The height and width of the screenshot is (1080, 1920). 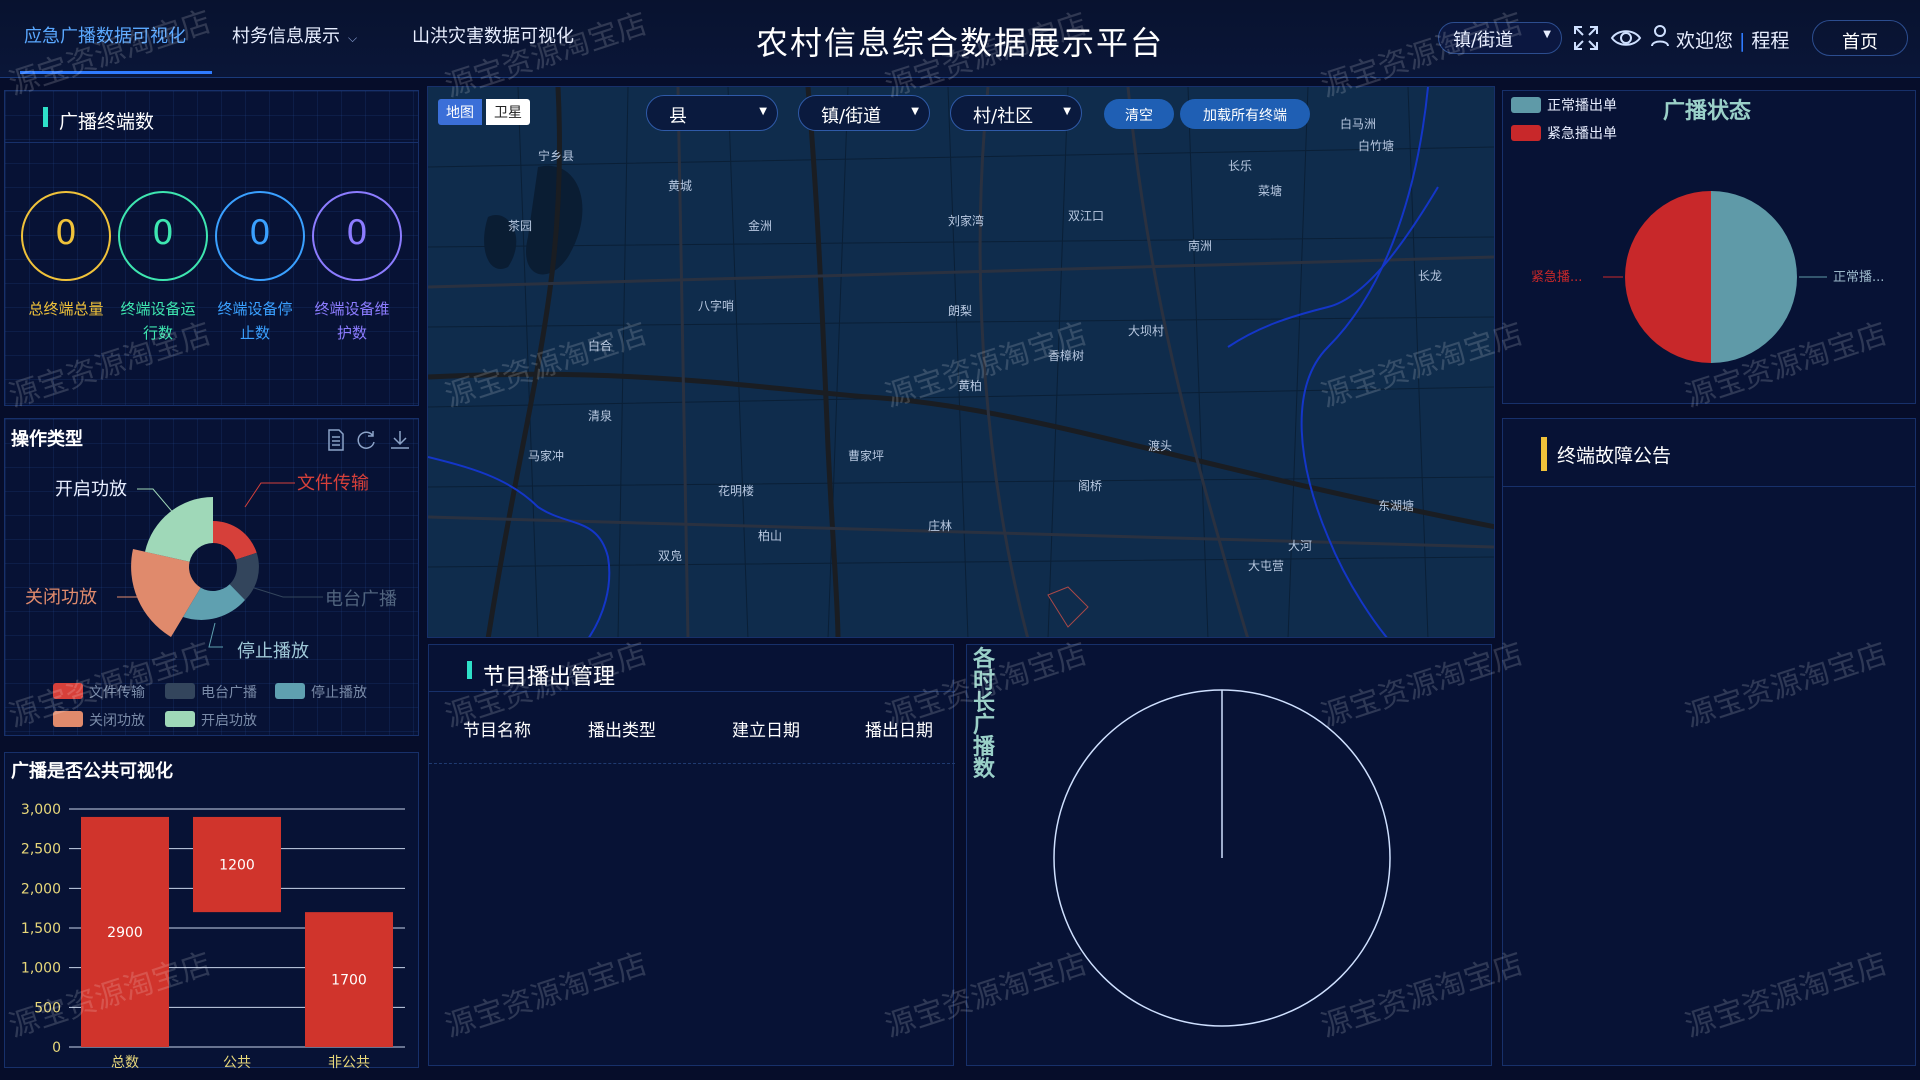 What do you see at coordinates (117, 720) in the screenshot?
I see `legend-label: 关闭功放` at bounding box center [117, 720].